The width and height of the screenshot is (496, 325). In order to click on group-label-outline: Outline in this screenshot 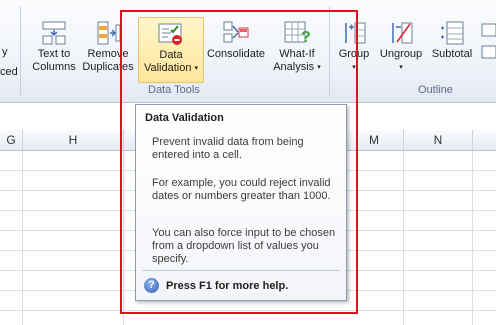, I will do `click(435, 90)`.